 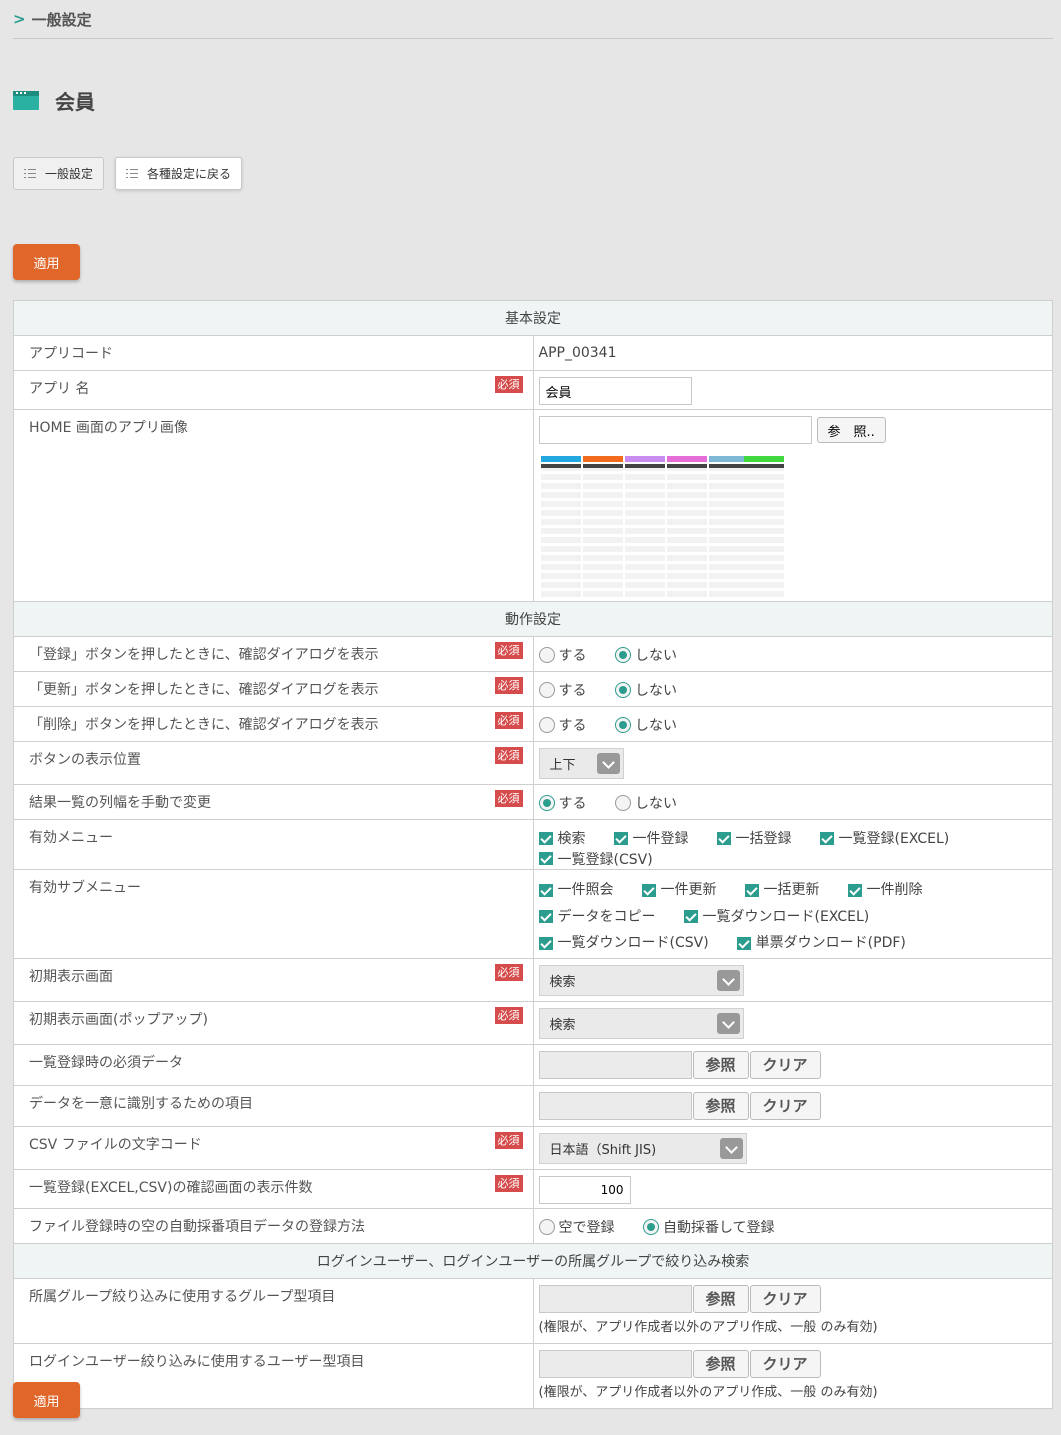 What do you see at coordinates (59, 173) in the screenshot?
I see `general-settings-button: 一般設定` at bounding box center [59, 173].